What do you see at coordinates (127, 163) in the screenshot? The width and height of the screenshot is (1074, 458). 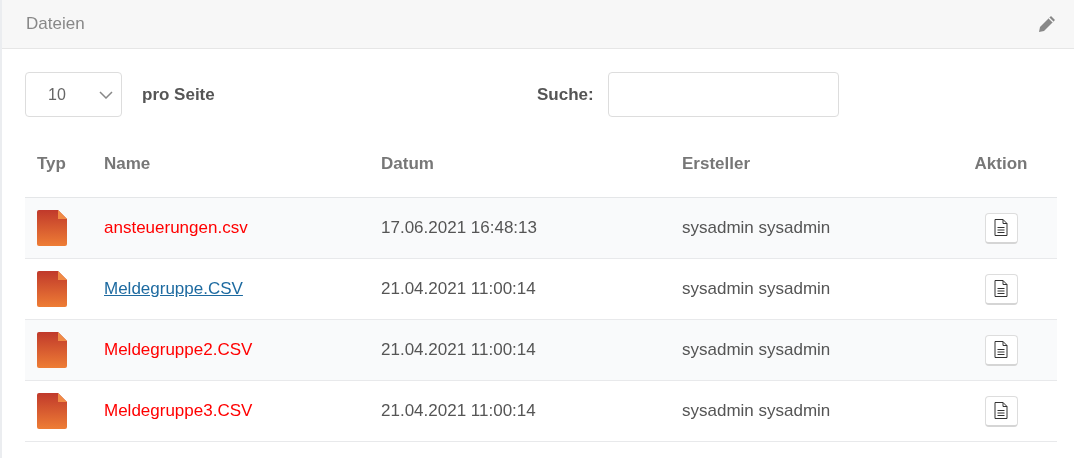 I see `column-header: Name` at bounding box center [127, 163].